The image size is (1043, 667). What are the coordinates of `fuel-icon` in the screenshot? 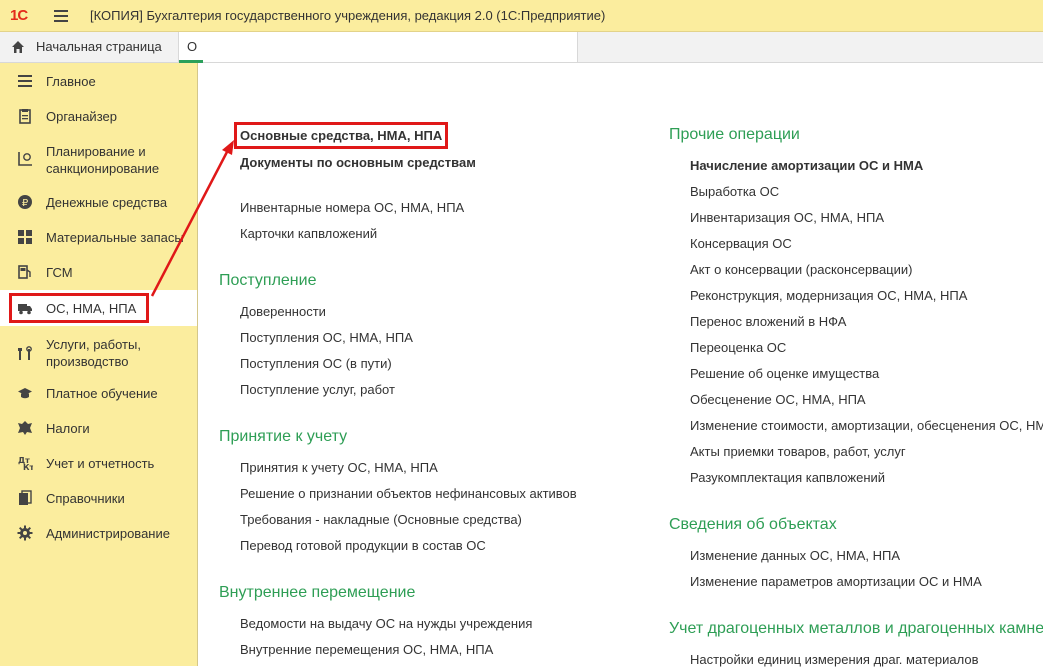 It's located at (24, 272).